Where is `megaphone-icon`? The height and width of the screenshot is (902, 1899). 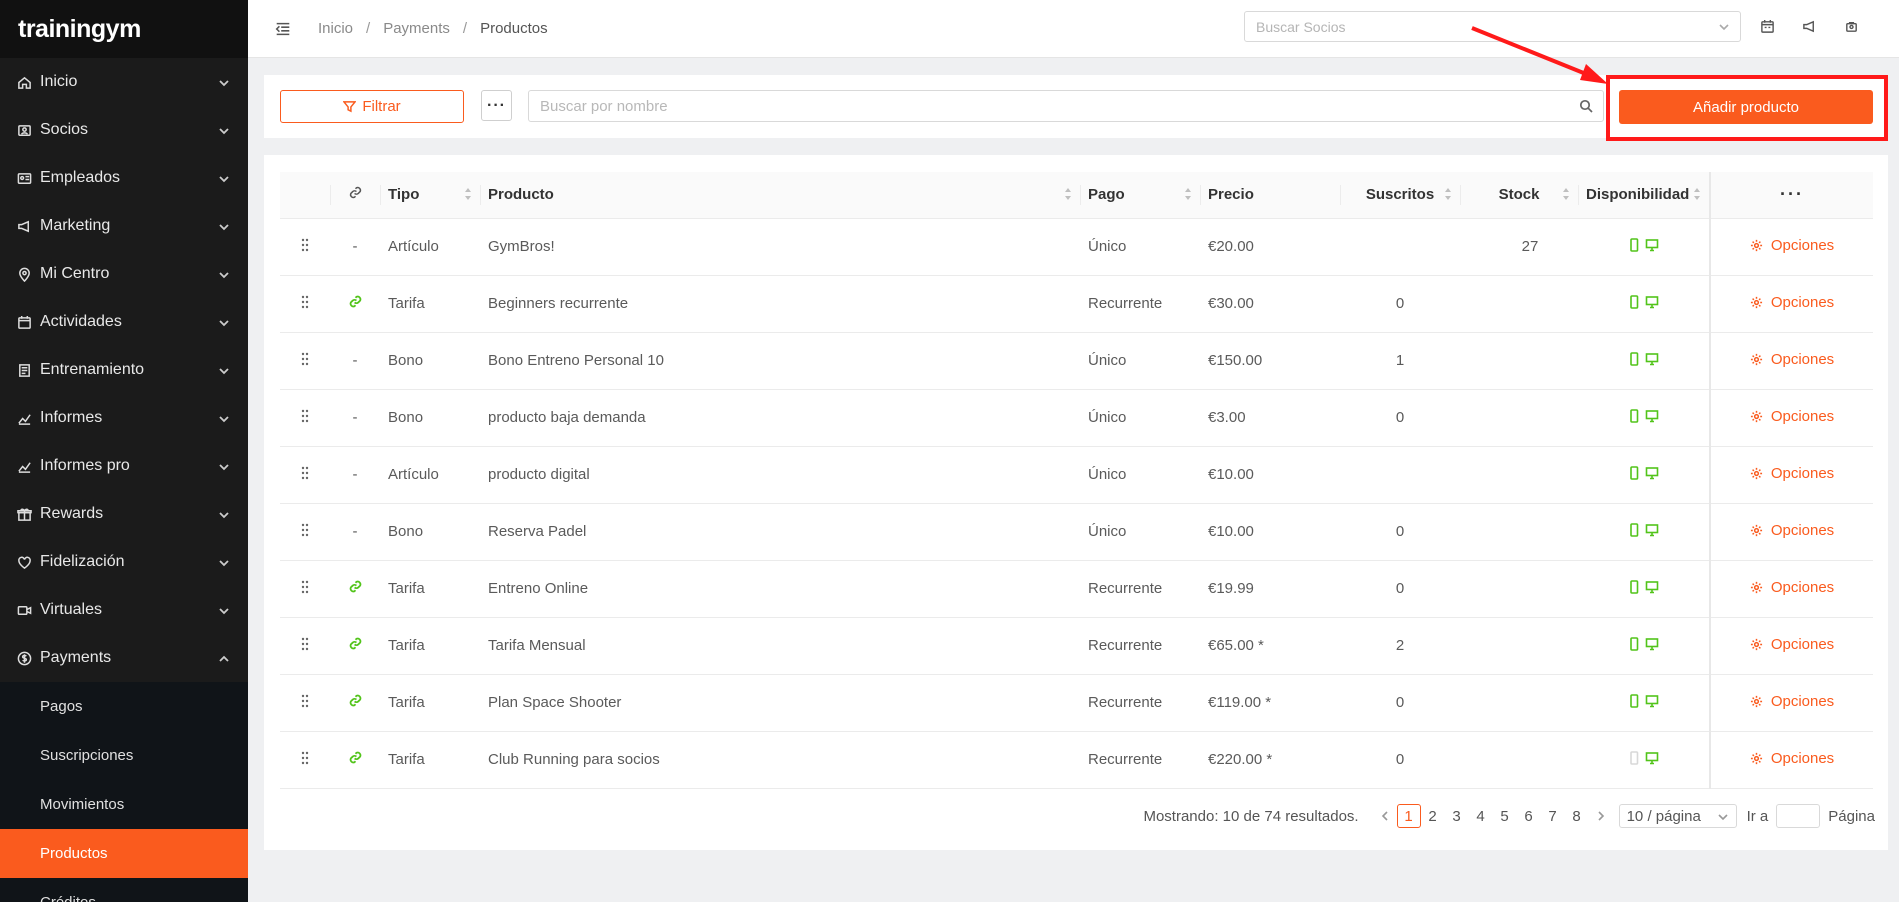 megaphone-icon is located at coordinates (1810, 27).